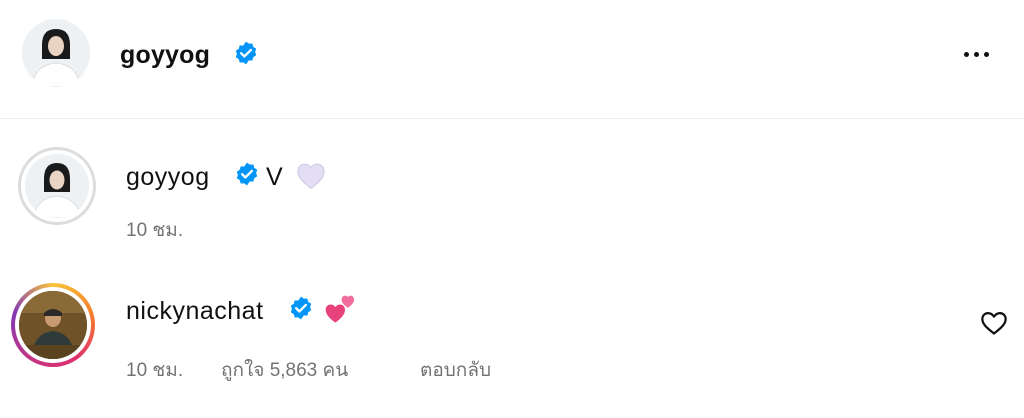  What do you see at coordinates (284, 370) in the screenshot?
I see `likes-count-link: ถูกใจ 5,863 คน` at bounding box center [284, 370].